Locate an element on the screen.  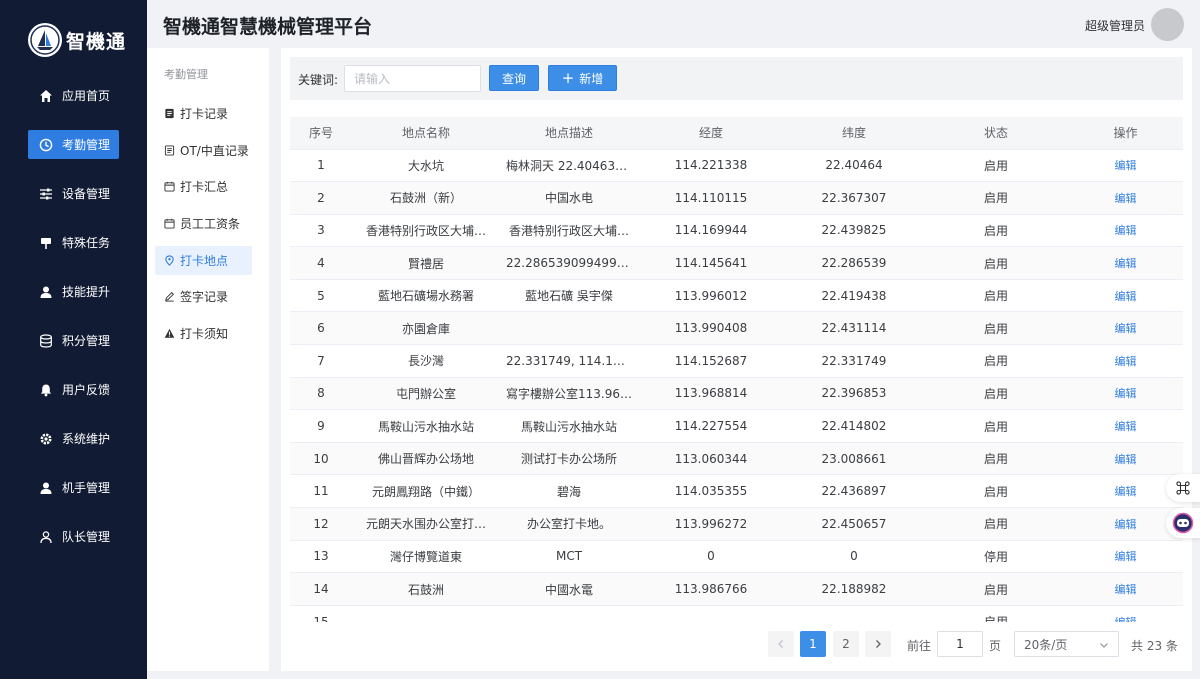
table-row: 15…………启用编辑 is located at coordinates (736, 613).